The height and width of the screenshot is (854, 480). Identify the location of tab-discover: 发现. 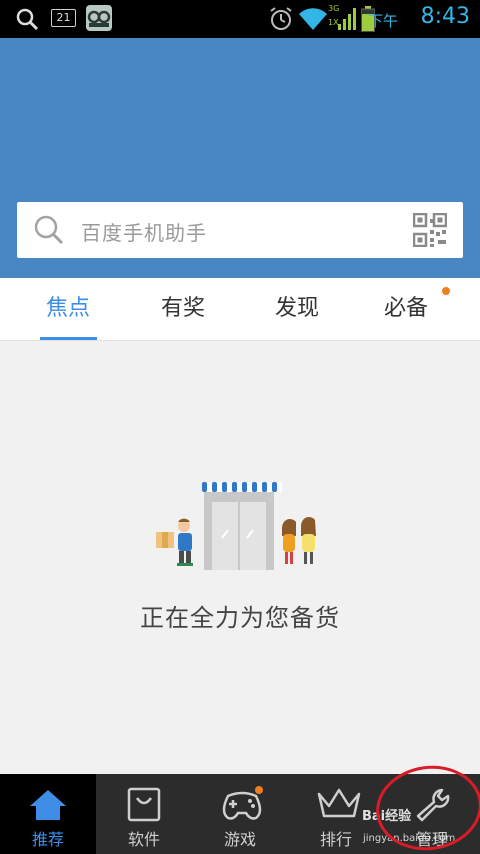
(297, 309).